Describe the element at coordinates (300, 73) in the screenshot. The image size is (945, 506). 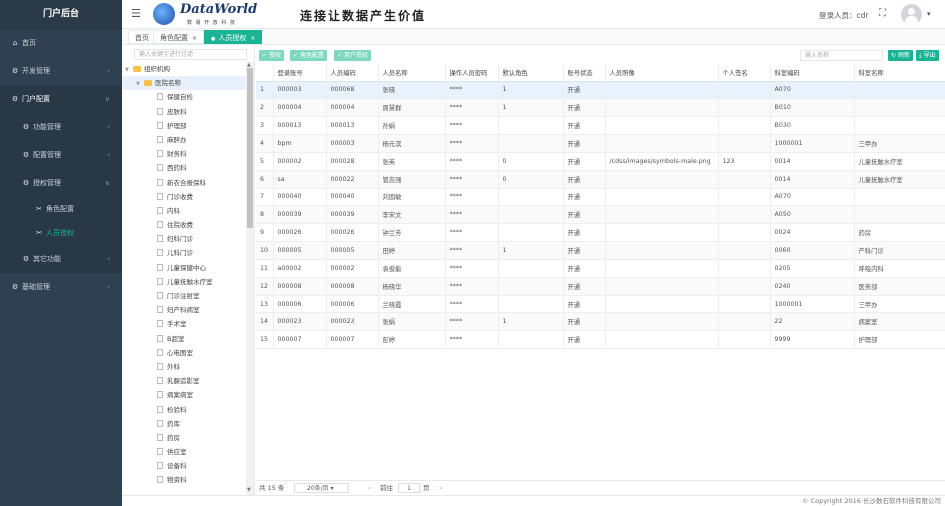
I see `column-header: 登录账号` at that location.